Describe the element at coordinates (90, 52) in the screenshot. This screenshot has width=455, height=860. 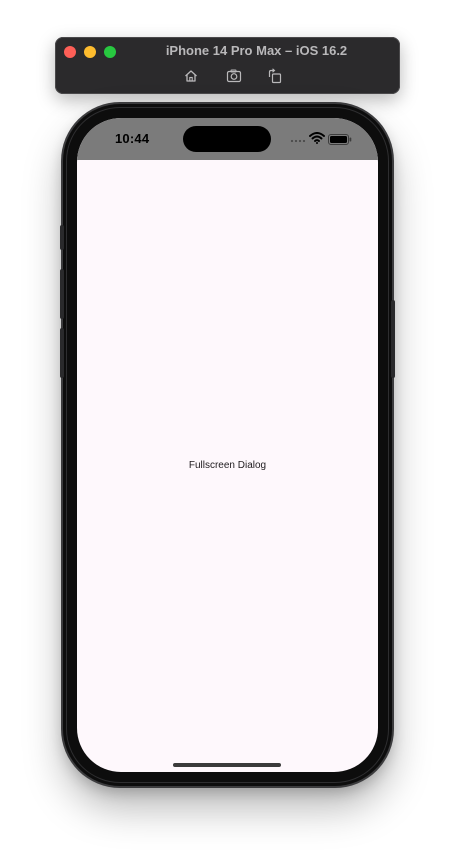
I see `minimize-window-button` at that location.